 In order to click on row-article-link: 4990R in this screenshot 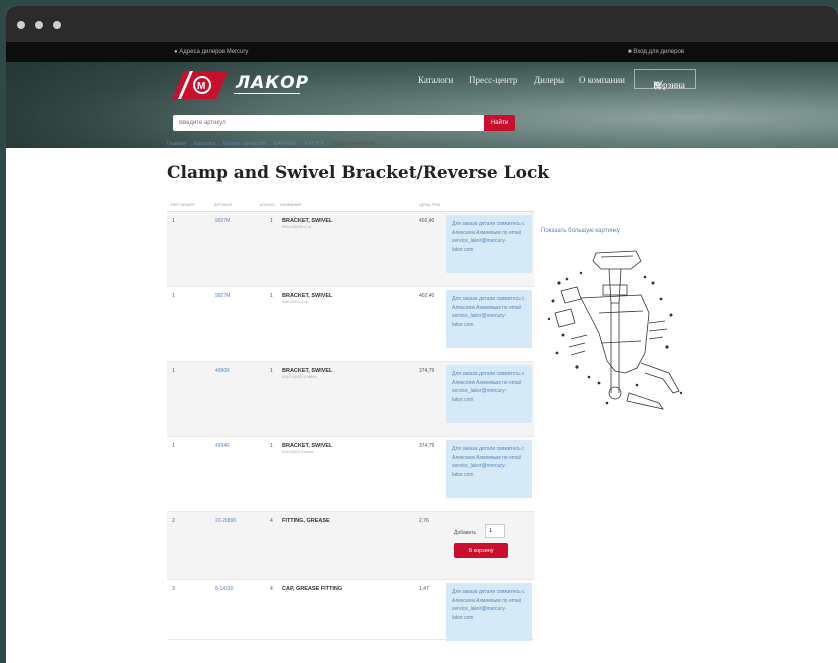, I will do `click(222, 371)`.